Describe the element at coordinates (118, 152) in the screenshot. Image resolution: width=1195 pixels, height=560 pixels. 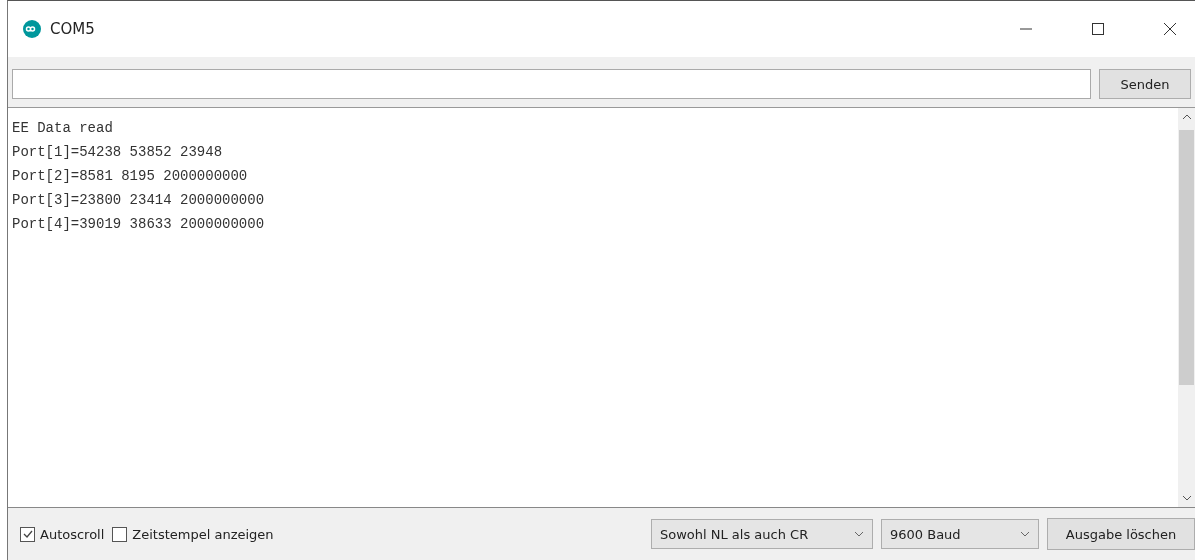
I see `output-line: Port[1]=54238 53852 23948` at that location.